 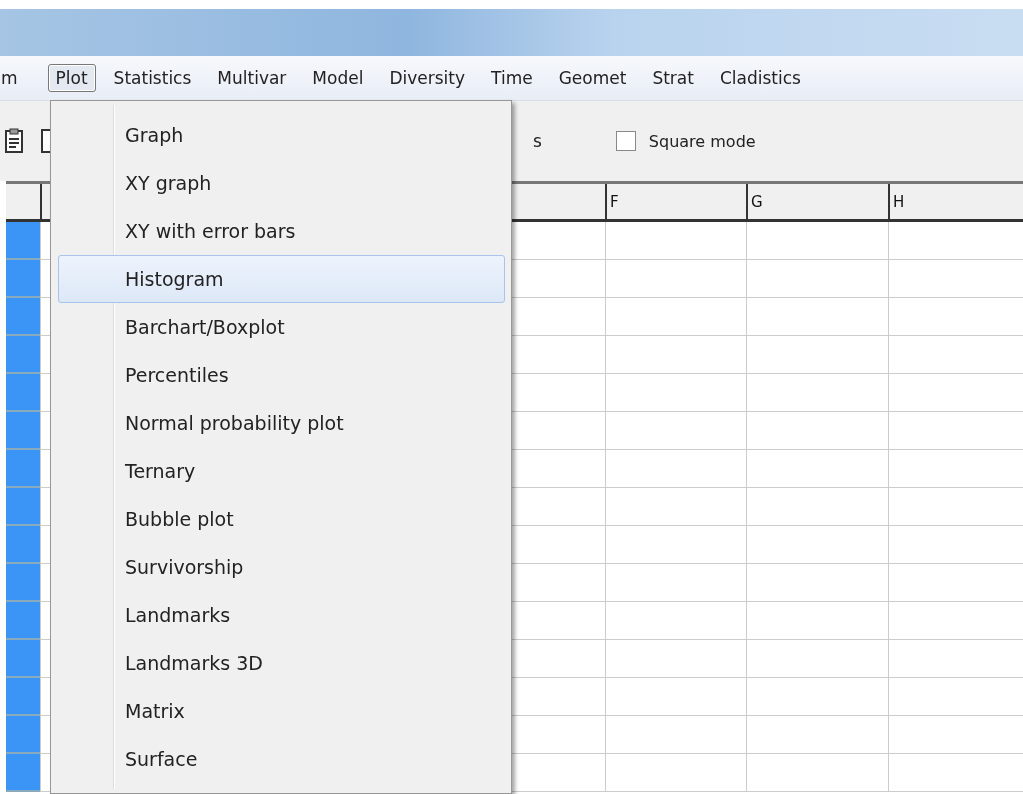 I want to click on menu-item: Geomet, so click(x=592, y=78).